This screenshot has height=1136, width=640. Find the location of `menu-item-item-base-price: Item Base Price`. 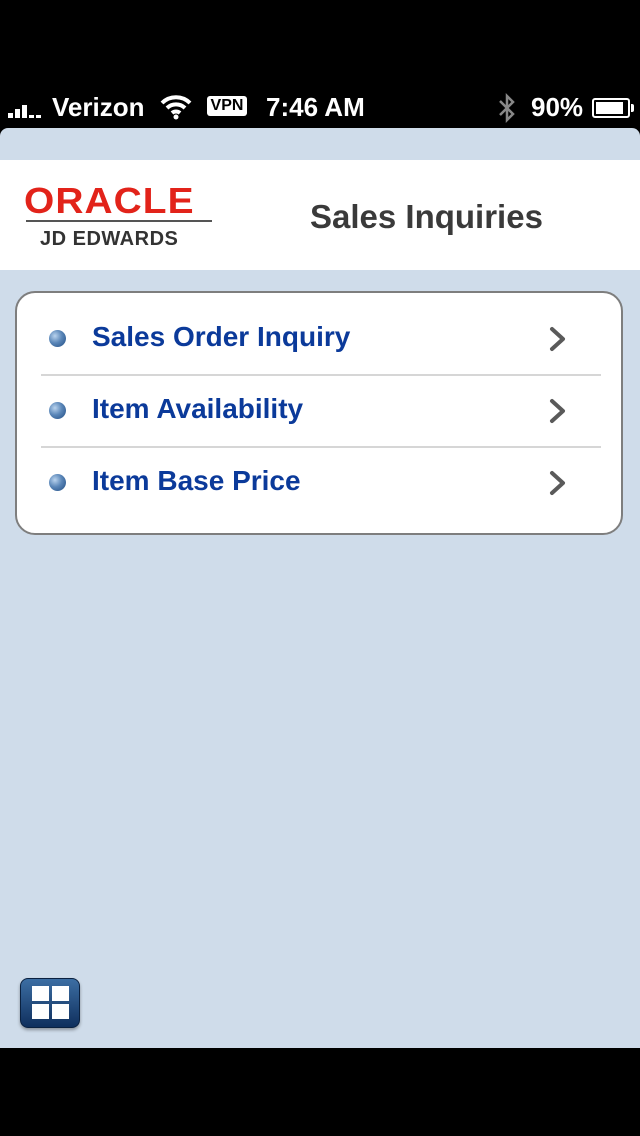

menu-item-item-base-price: Item Base Price is located at coordinates (319, 483).